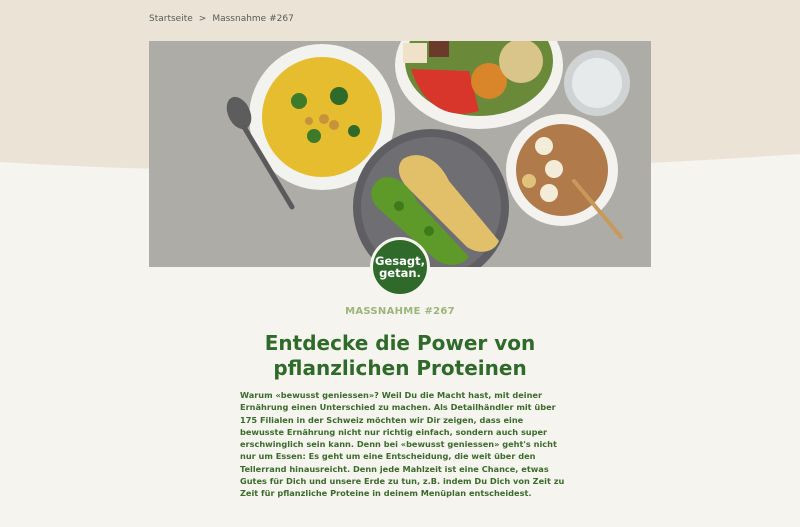  What do you see at coordinates (253, 19) in the screenshot?
I see `breadcrumb-current: Massnahme #267` at bounding box center [253, 19].